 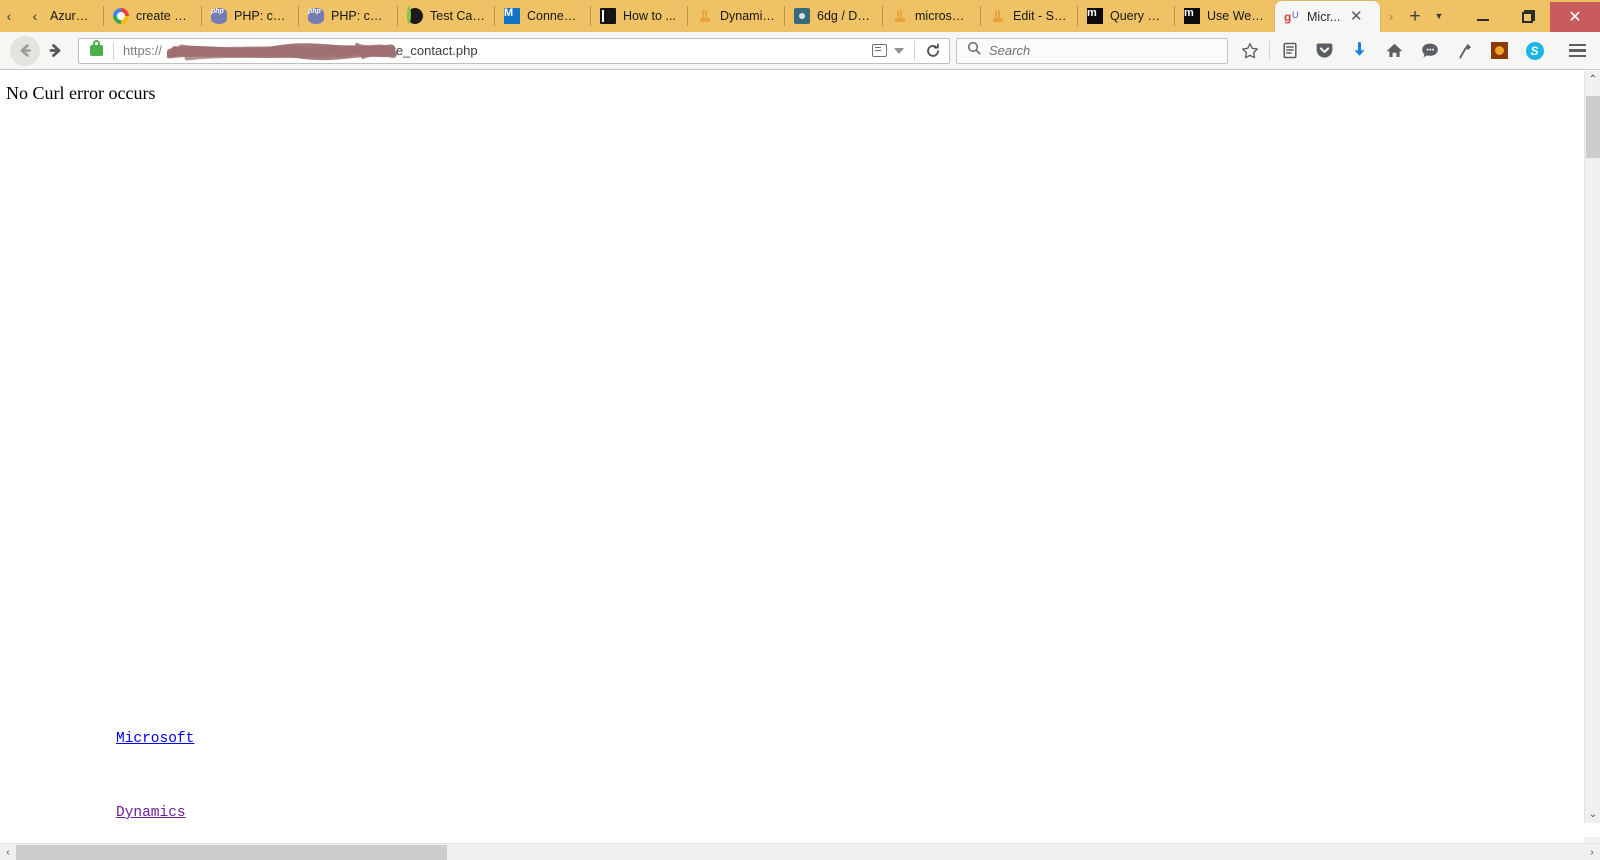 What do you see at coordinates (1391, 16) in the screenshot?
I see `tab-scroll-right-button: ›` at bounding box center [1391, 16].